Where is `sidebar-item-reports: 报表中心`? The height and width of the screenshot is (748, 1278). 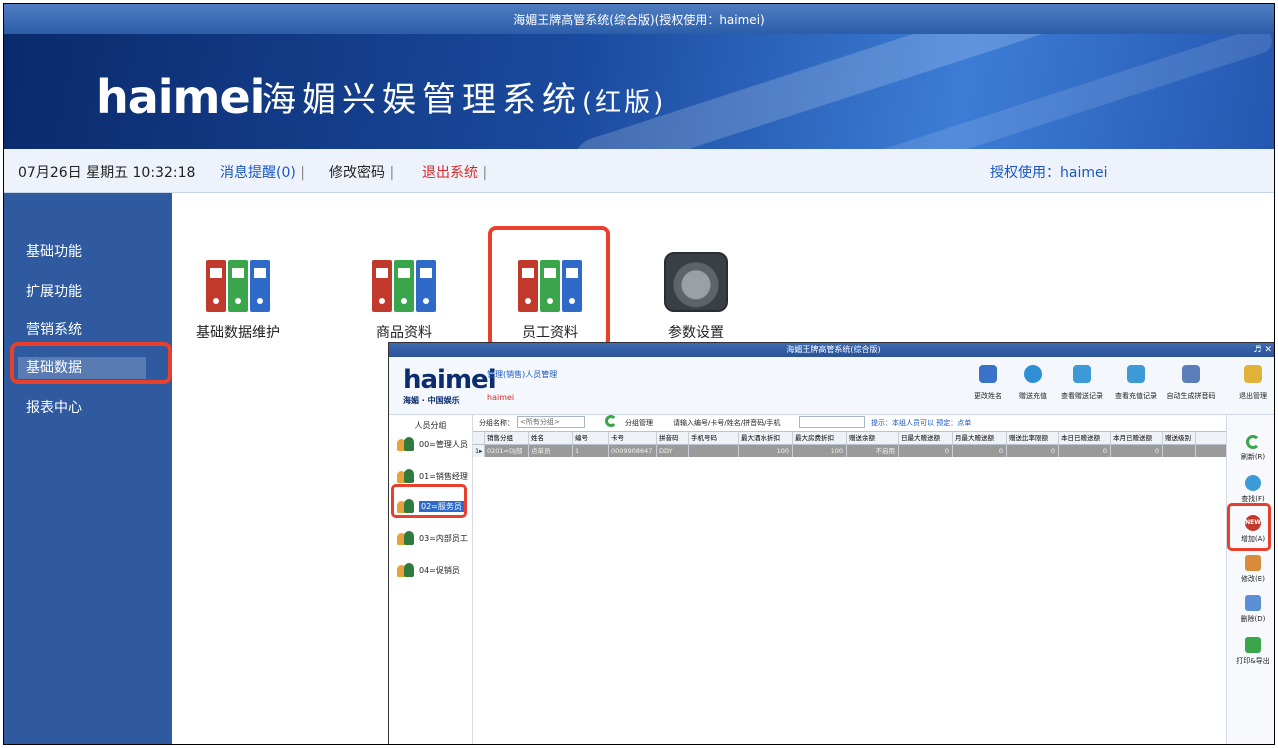
sidebar-item-reports: 报表中心 is located at coordinates (54, 407).